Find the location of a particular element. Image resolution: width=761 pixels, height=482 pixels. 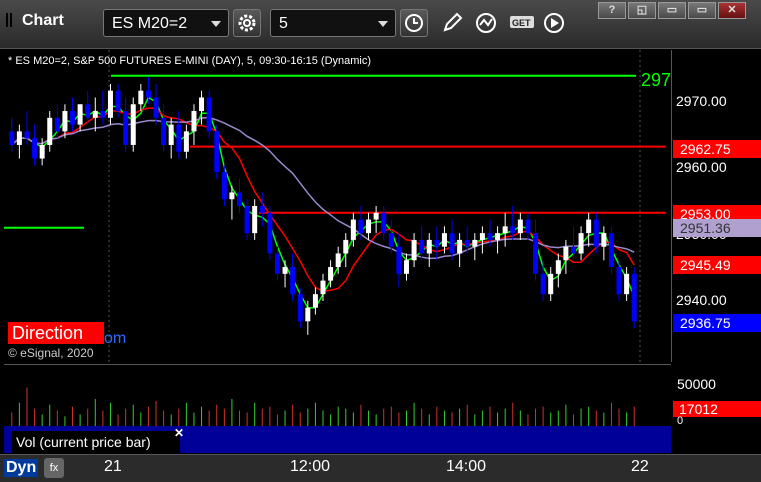

close-icon: ✕ is located at coordinates (179, 433).